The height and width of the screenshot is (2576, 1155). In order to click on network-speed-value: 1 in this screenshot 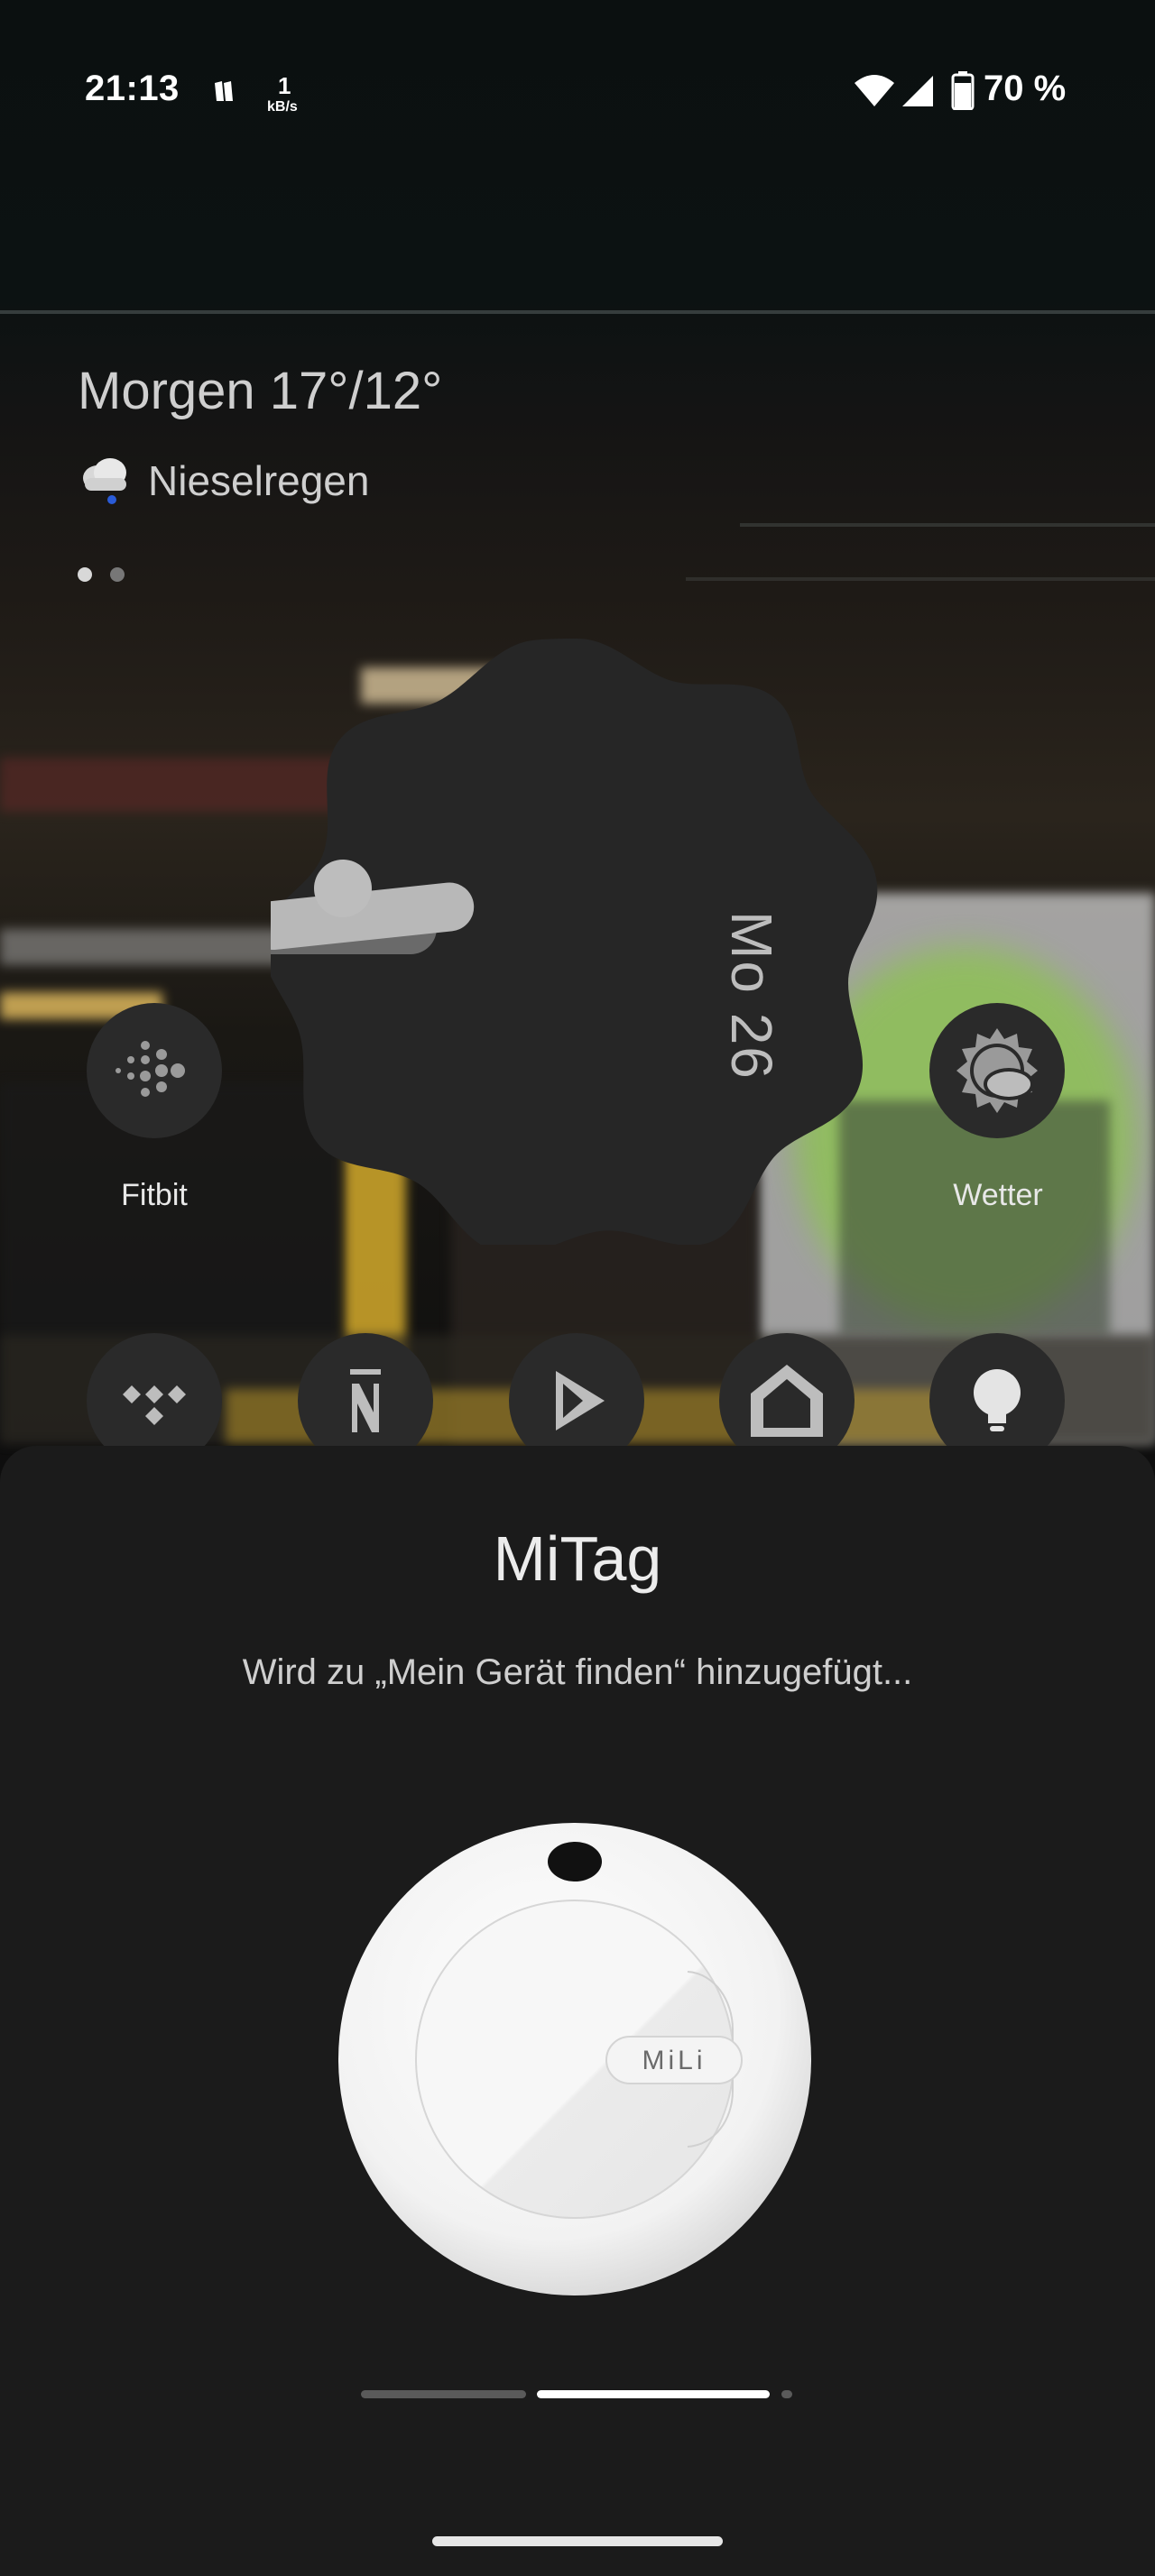, I will do `click(284, 85)`.